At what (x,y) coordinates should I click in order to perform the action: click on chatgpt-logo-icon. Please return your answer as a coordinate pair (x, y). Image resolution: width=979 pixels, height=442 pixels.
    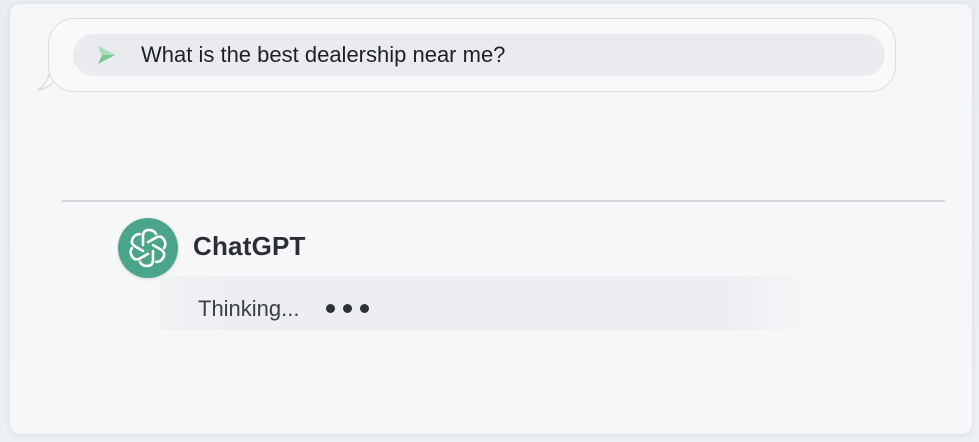
    Looking at the image, I should click on (148, 248).